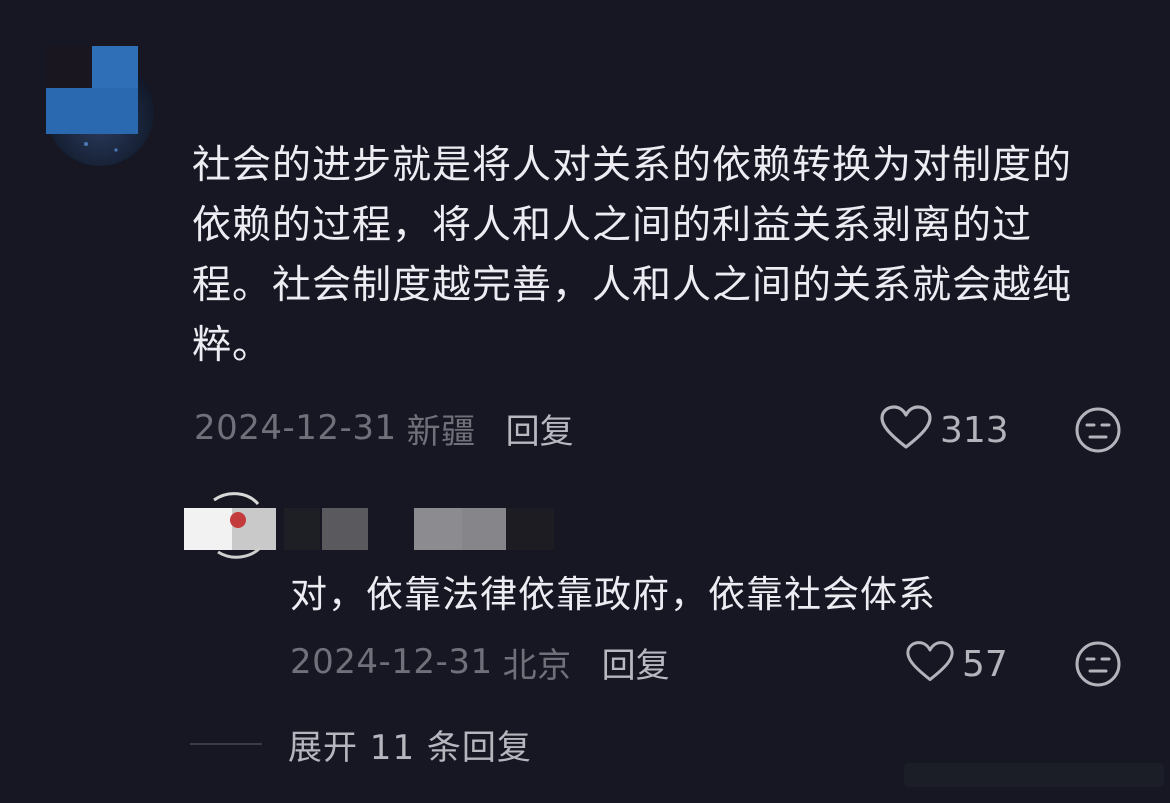 This screenshot has height=803, width=1170. I want to click on reply-text: 对，依靠法律依靠政府，依靠社会体系, so click(613, 594).